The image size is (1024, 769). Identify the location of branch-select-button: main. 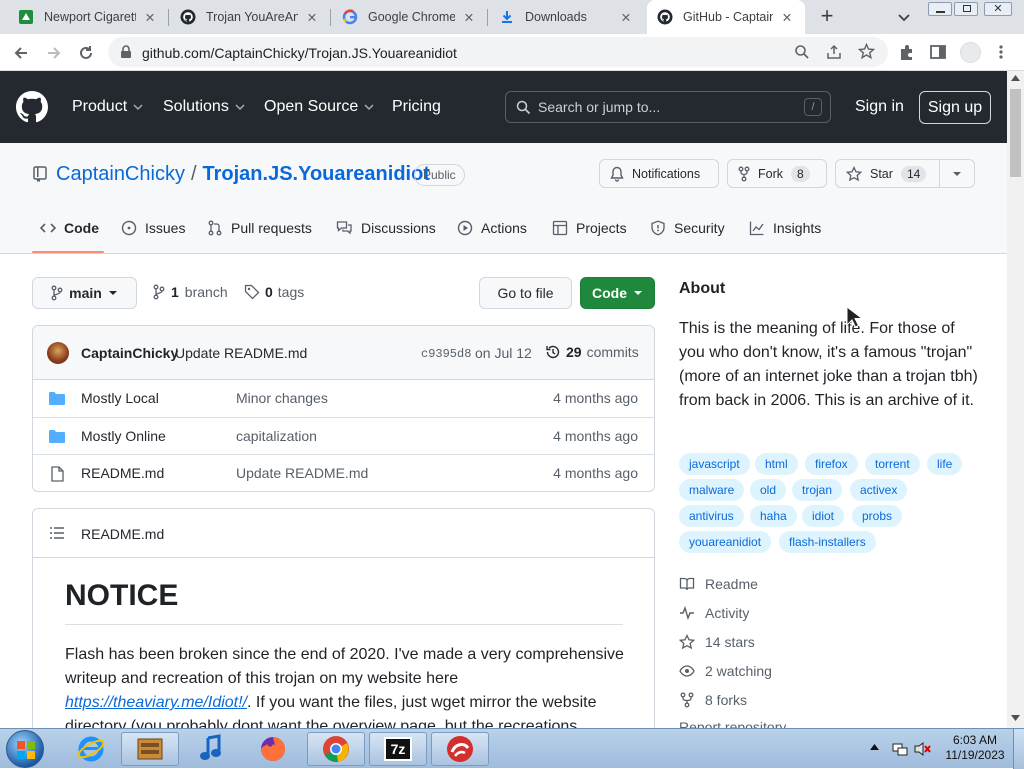
(84, 293).